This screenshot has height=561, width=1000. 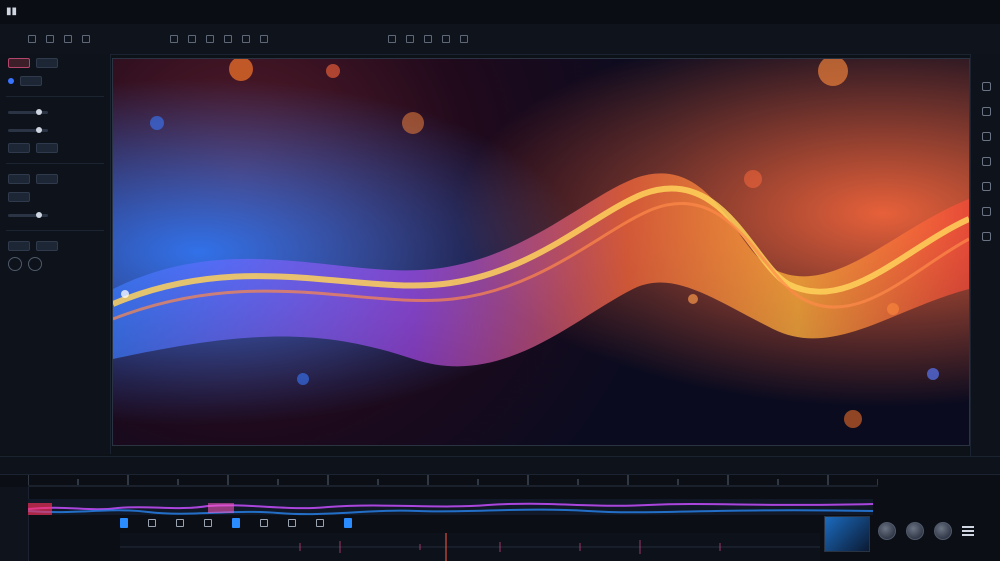 I want to click on left-panel, so click(x=55, y=254).